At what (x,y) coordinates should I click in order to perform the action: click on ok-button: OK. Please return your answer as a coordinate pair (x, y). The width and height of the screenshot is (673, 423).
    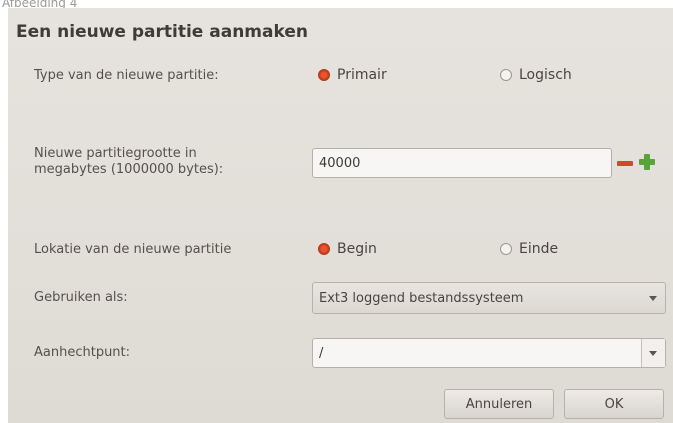
    Looking at the image, I should click on (614, 404).